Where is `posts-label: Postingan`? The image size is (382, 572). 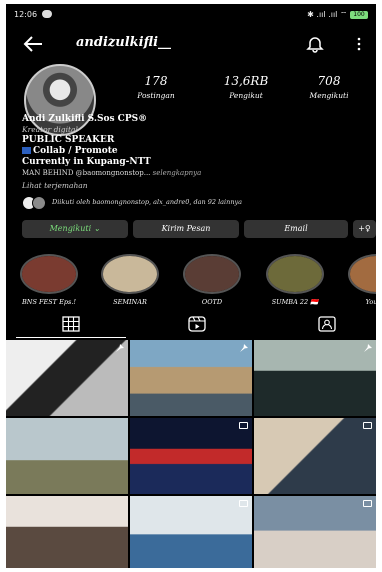 posts-label: Postingan is located at coordinates (156, 95).